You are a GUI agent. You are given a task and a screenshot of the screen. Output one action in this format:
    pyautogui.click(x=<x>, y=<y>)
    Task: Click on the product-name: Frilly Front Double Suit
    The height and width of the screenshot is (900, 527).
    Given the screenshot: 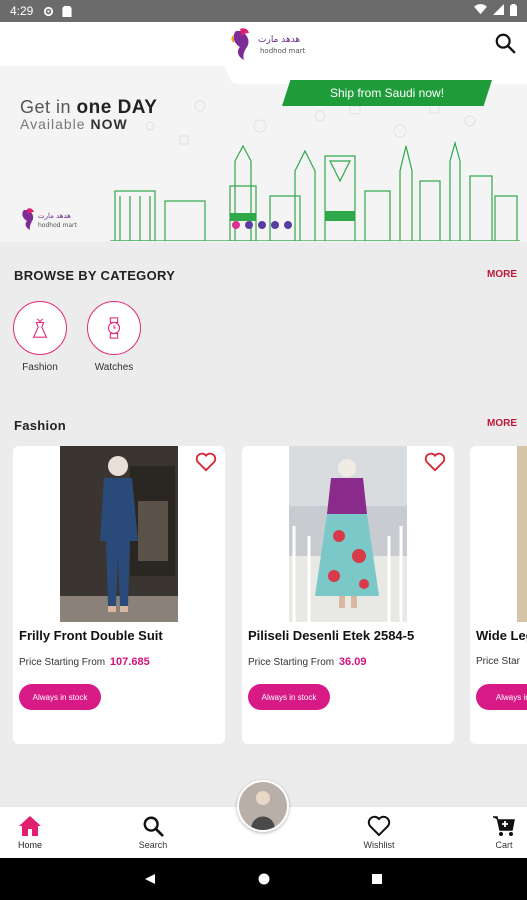 What is the action you would take?
    pyautogui.click(x=91, y=635)
    